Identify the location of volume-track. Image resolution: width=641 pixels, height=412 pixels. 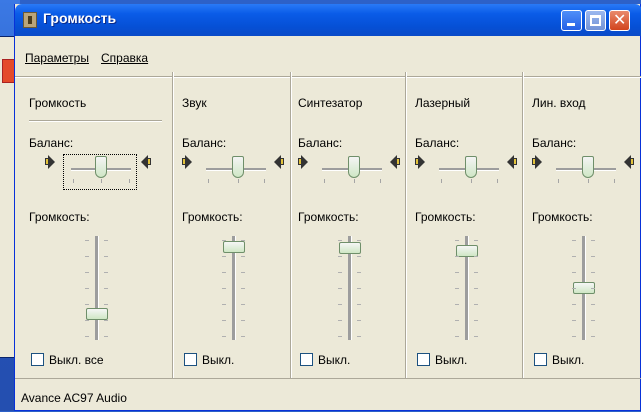
(97, 288).